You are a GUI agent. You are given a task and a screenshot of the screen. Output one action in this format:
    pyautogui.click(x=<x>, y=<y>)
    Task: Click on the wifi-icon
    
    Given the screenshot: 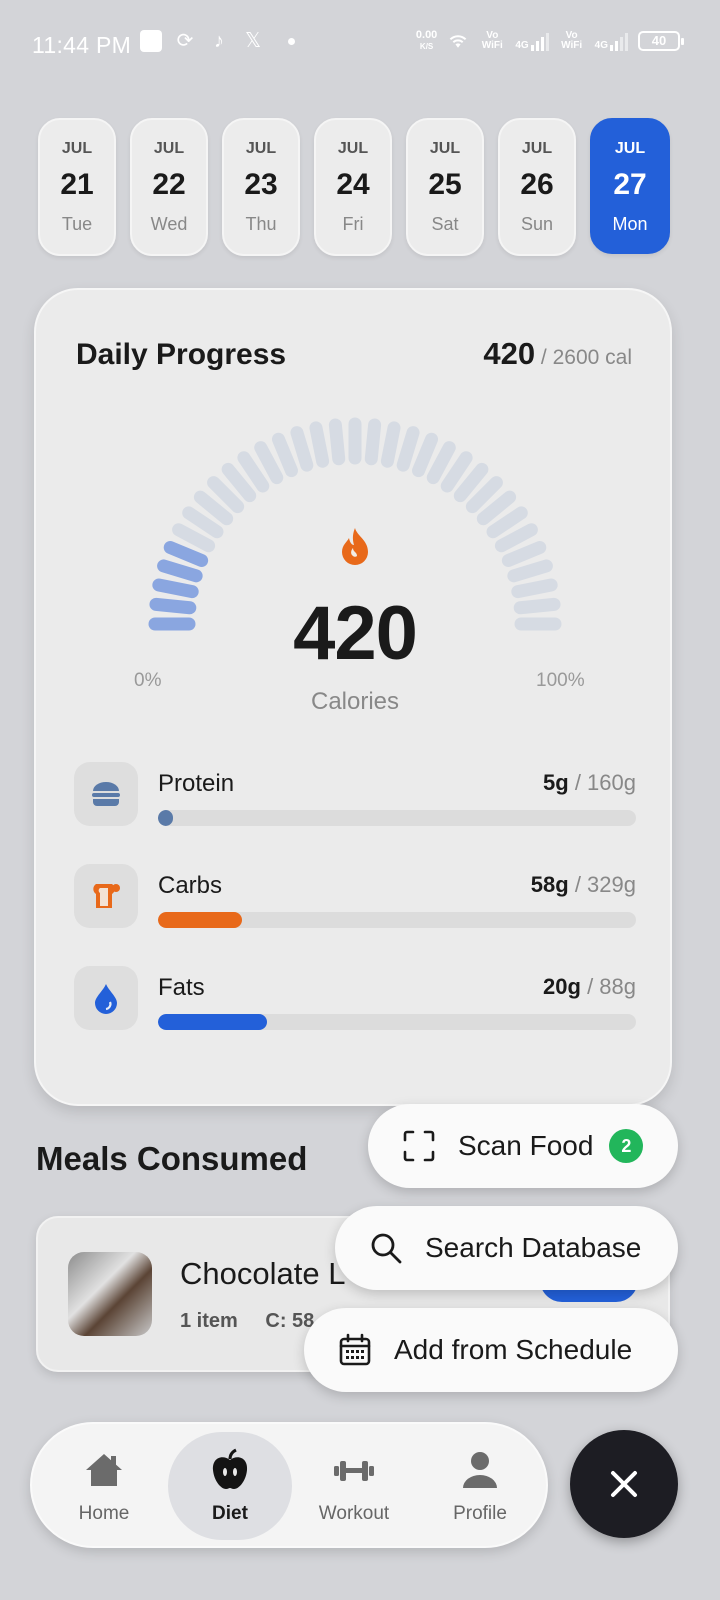 What is the action you would take?
    pyautogui.click(x=458, y=41)
    